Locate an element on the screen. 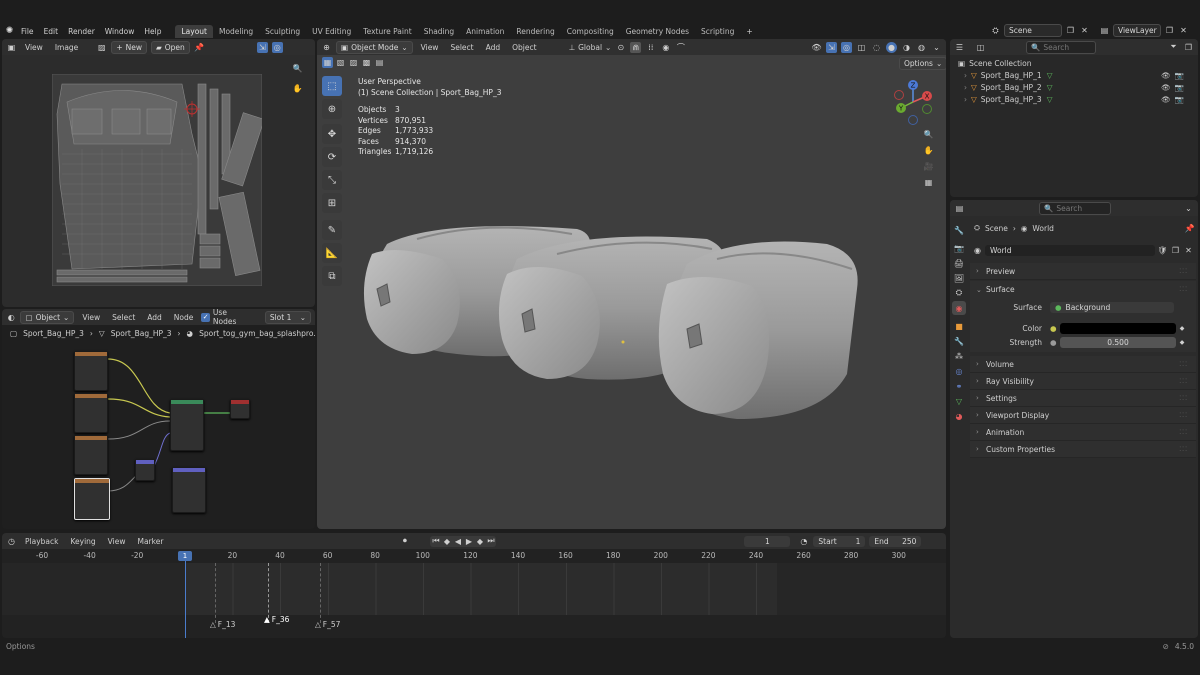 The width and height of the screenshot is (1200, 675). pivot-icon: ⊙ is located at coordinates (620, 47).